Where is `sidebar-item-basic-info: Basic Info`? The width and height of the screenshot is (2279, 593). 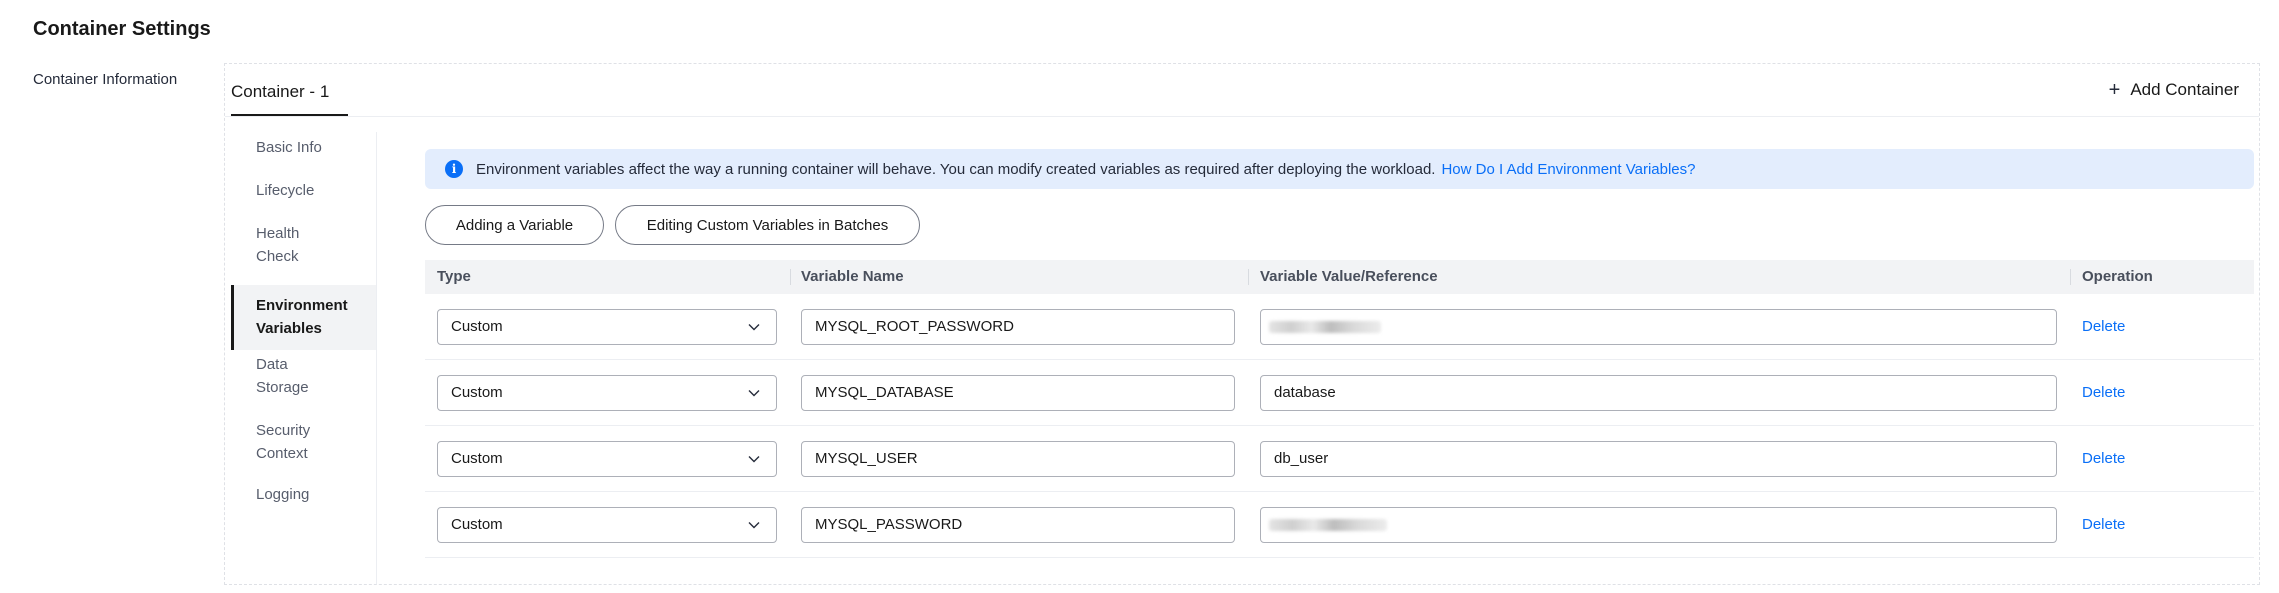 sidebar-item-basic-info: Basic Info is located at coordinates (303, 147).